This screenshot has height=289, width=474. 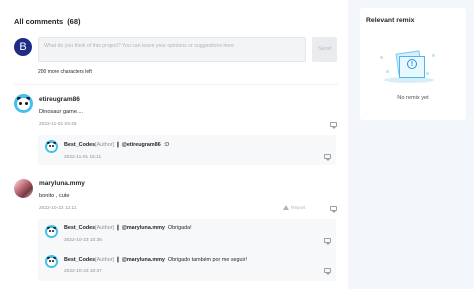 I want to click on comments-title: All comments (68), so click(x=47, y=21).